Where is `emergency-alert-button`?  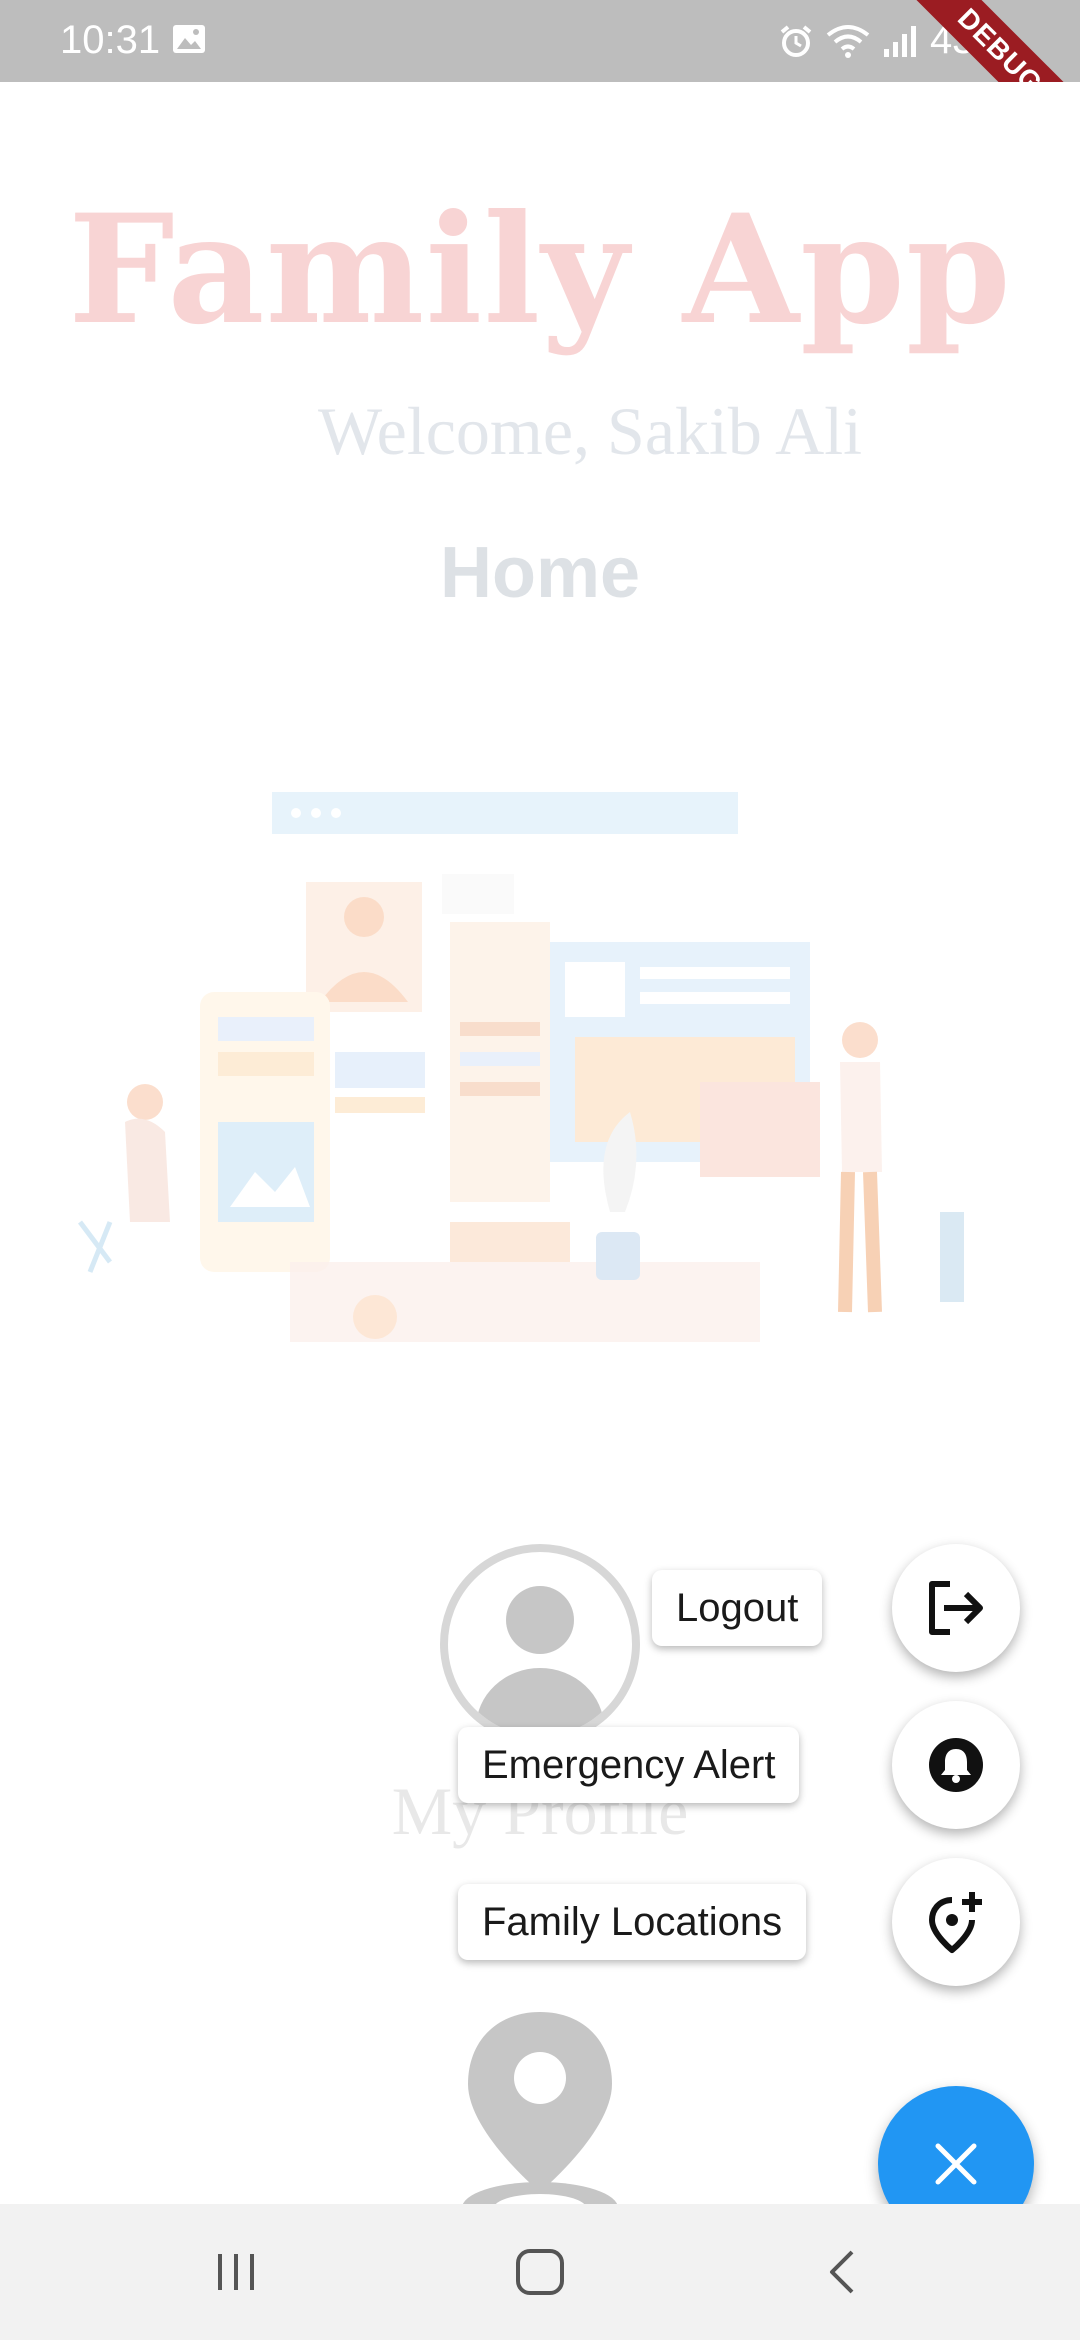
emergency-alert-button is located at coordinates (956, 1765).